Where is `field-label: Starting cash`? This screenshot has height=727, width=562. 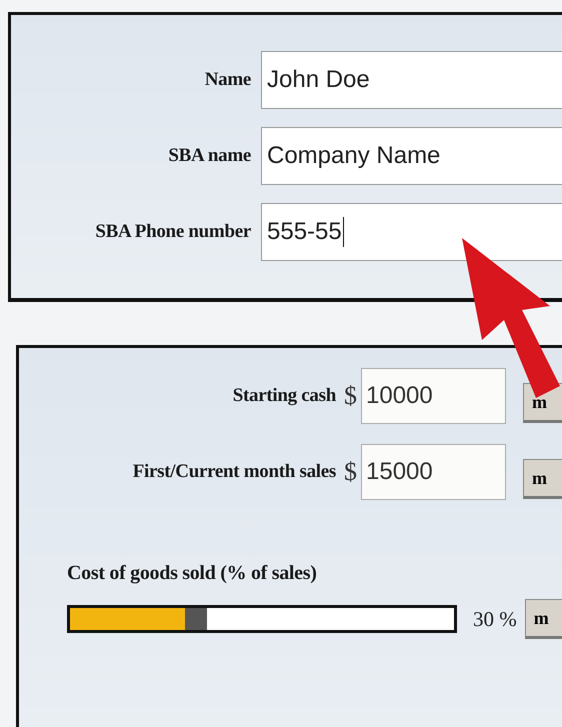 field-label: Starting cash is located at coordinates (284, 396).